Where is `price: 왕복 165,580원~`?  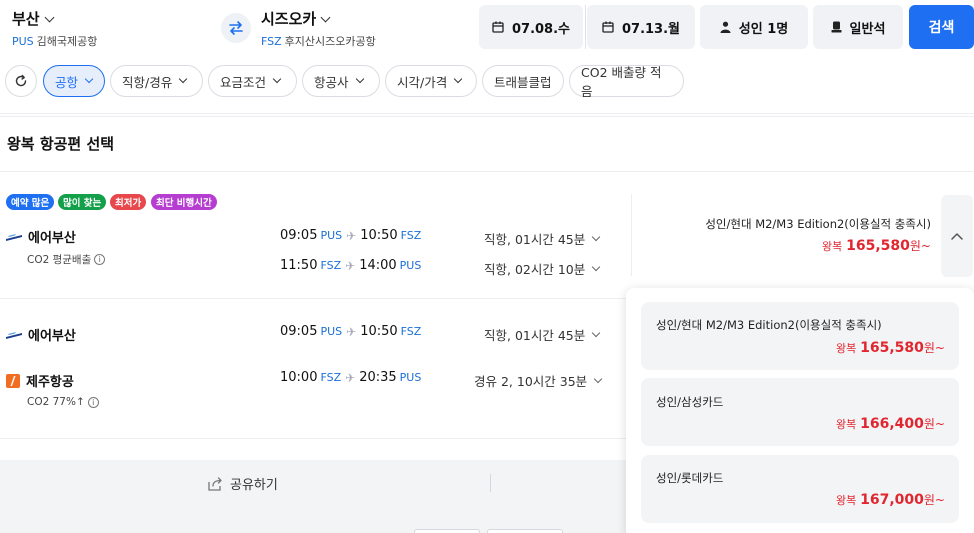
price: 왕복 165,580원~ is located at coordinates (876, 245).